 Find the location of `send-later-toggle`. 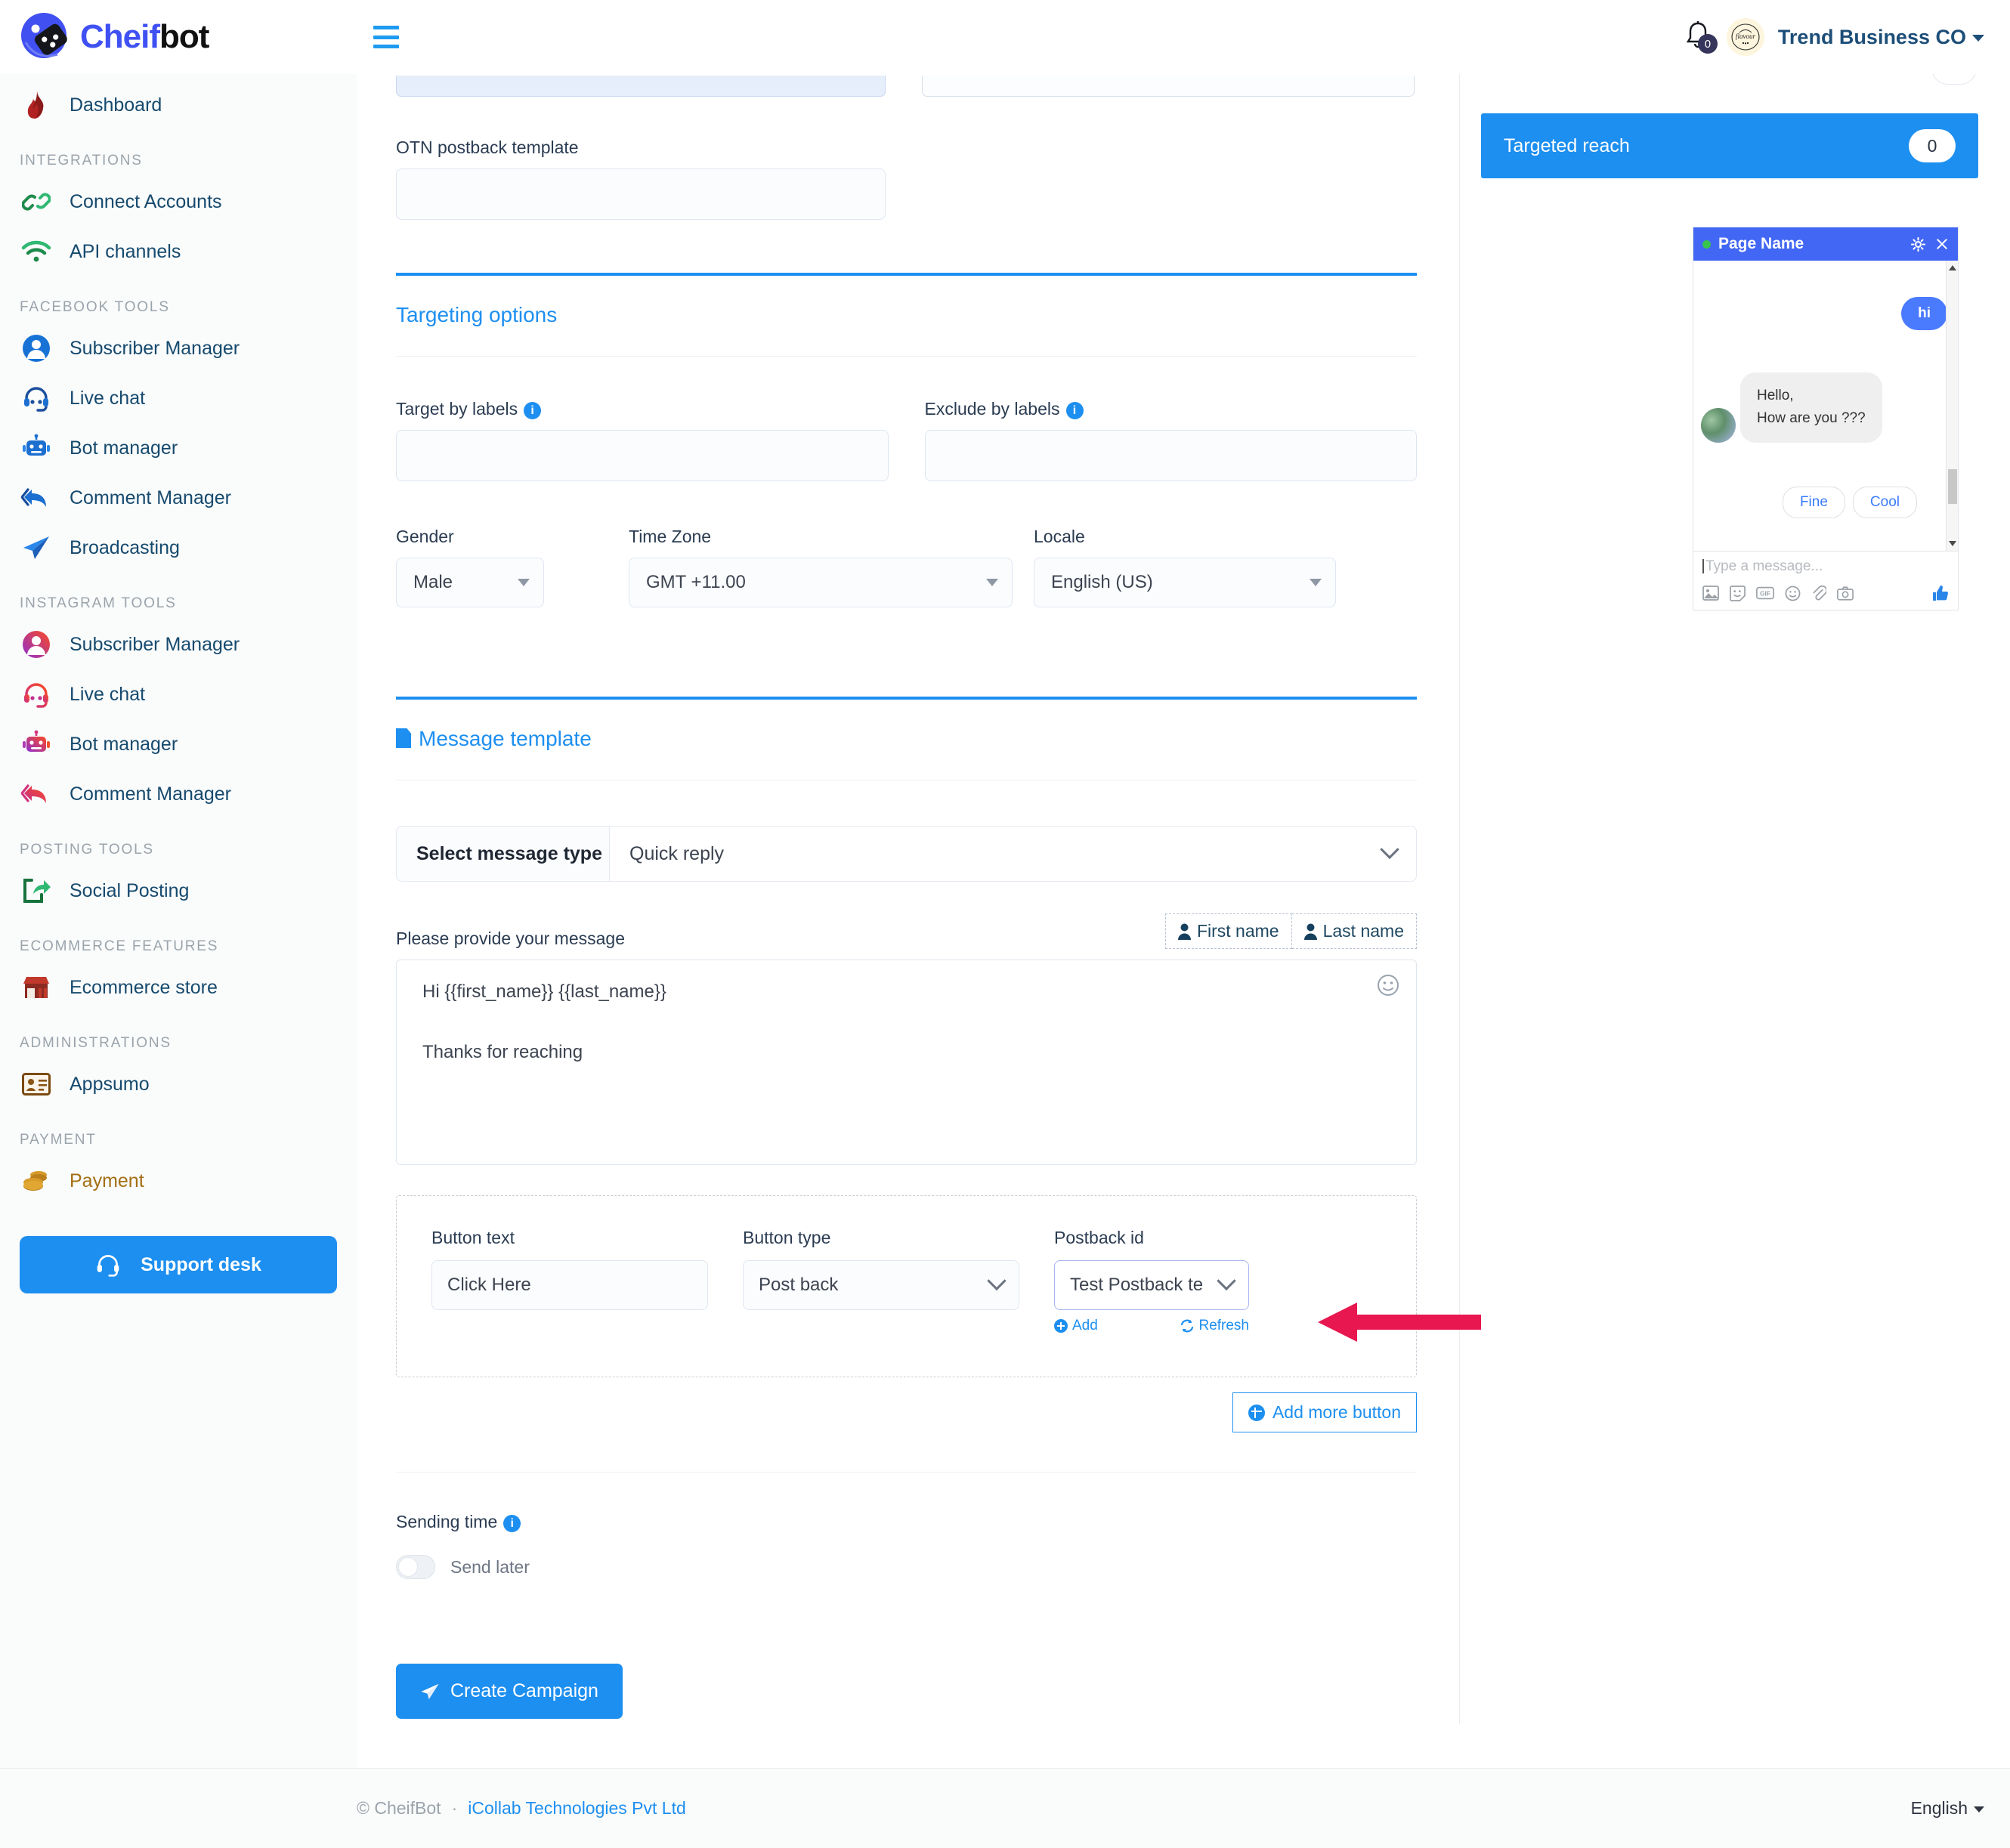

send-later-toggle is located at coordinates (415, 1567).